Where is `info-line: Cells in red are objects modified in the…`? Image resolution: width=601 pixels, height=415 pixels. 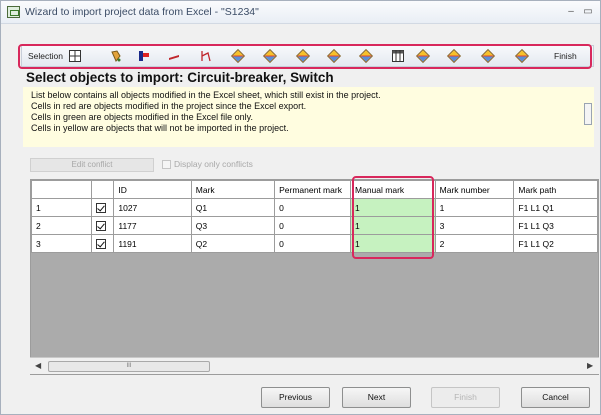
info-line: Cells in red are objects modified in the… is located at coordinates (169, 106).